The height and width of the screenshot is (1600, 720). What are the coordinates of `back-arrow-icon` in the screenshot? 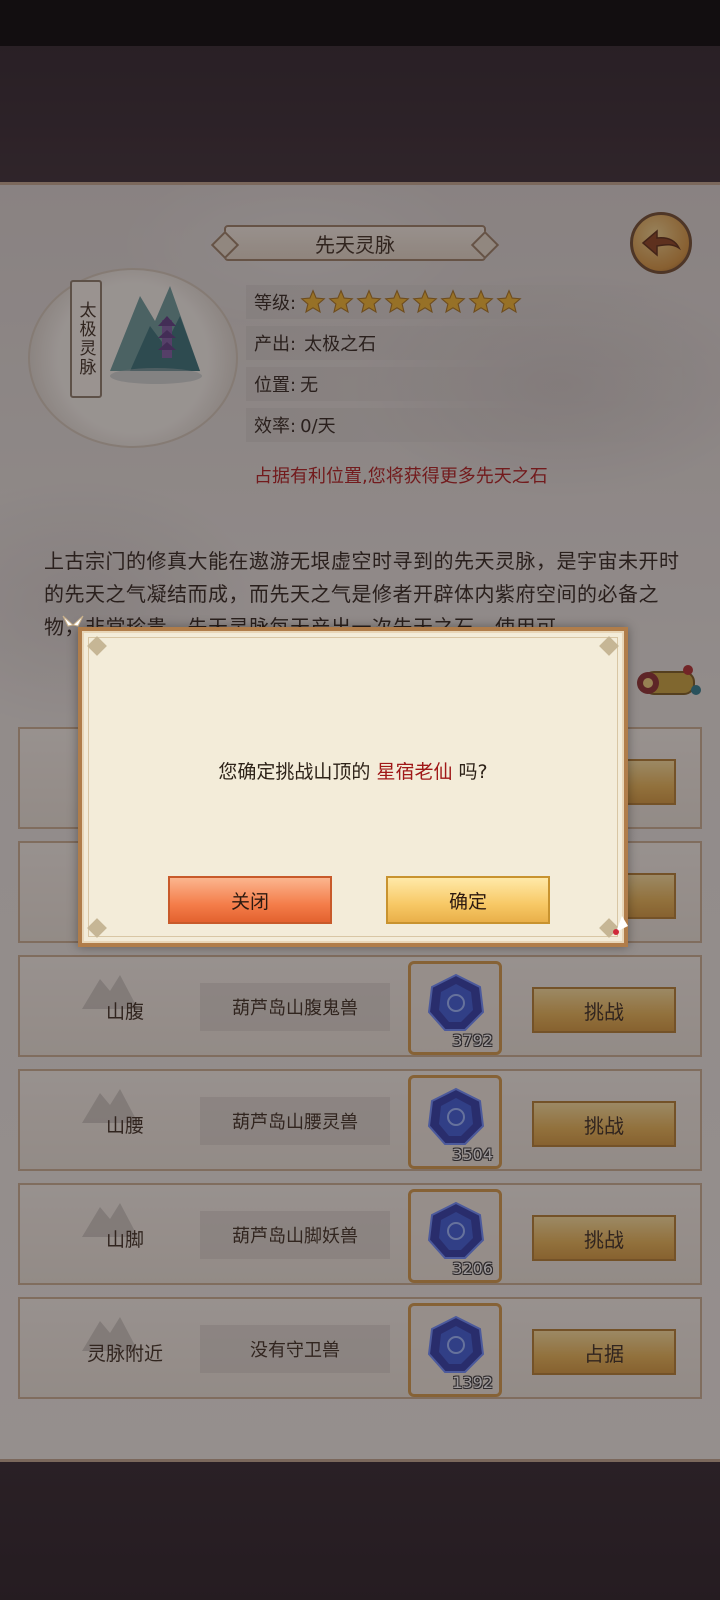 It's located at (661, 243).